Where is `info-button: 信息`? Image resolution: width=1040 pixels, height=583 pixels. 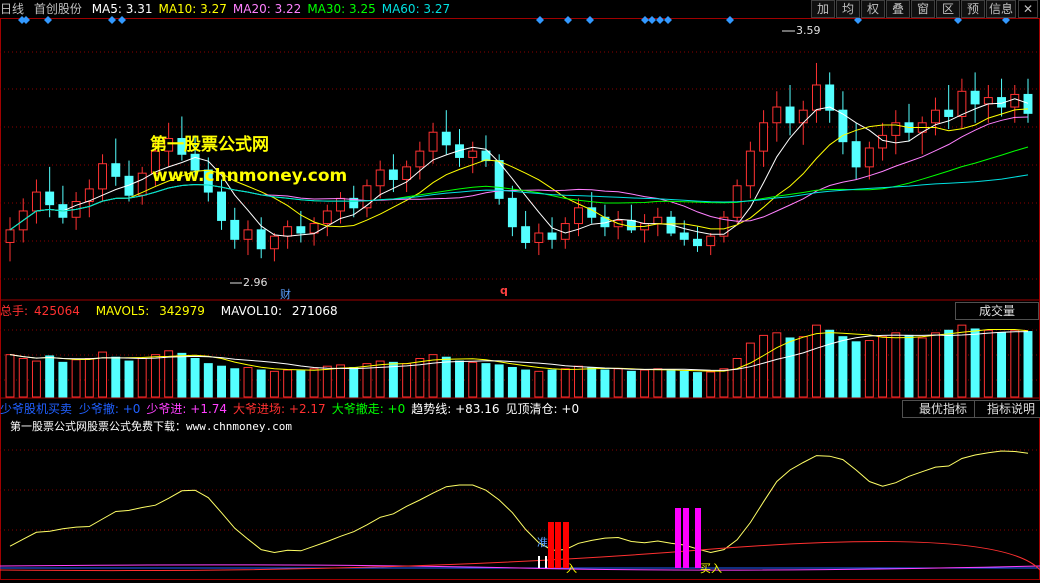
info-button: 信息 is located at coordinates (1001, 9).